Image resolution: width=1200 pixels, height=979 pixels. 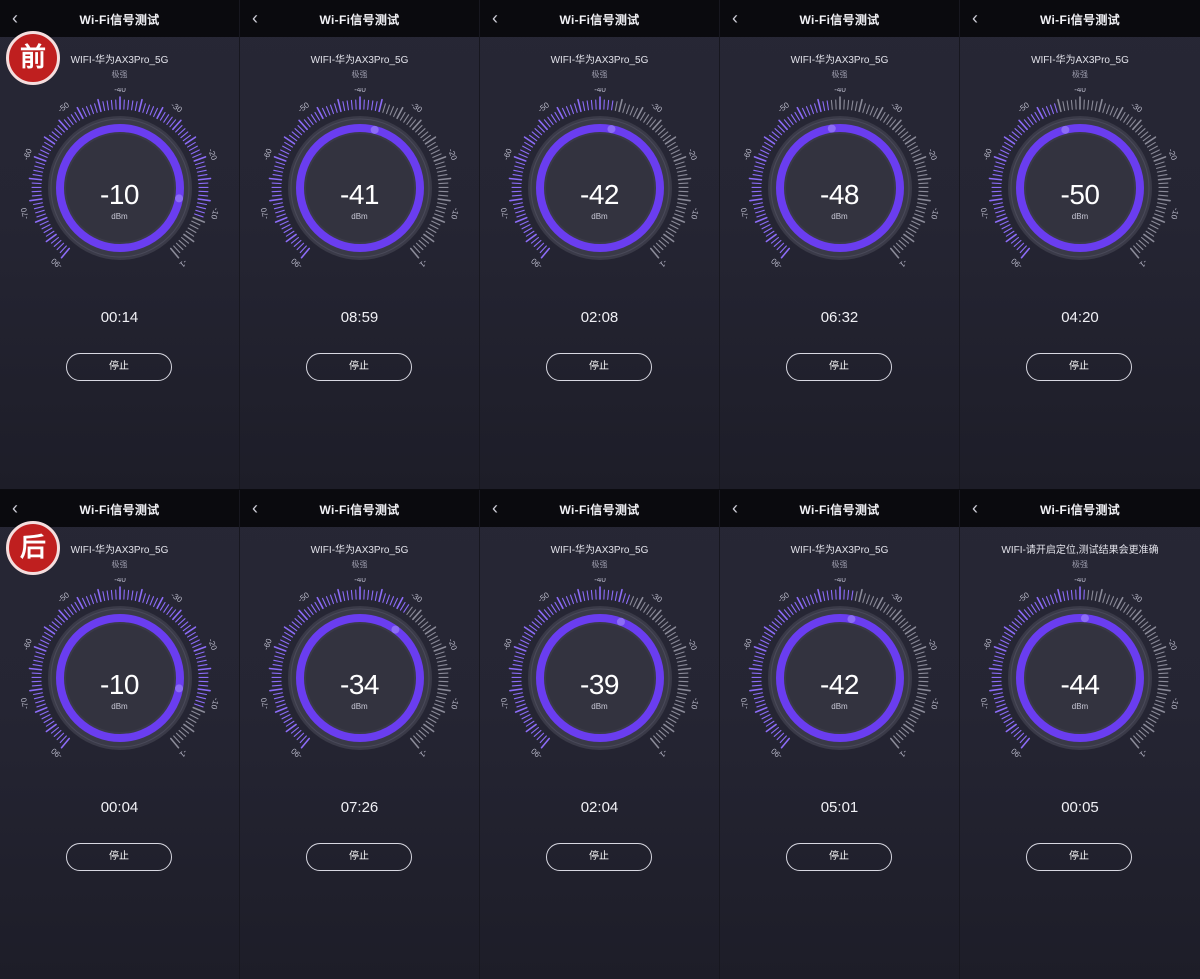 What do you see at coordinates (839, 807) in the screenshot?
I see `elapsed-time: 05:01` at bounding box center [839, 807].